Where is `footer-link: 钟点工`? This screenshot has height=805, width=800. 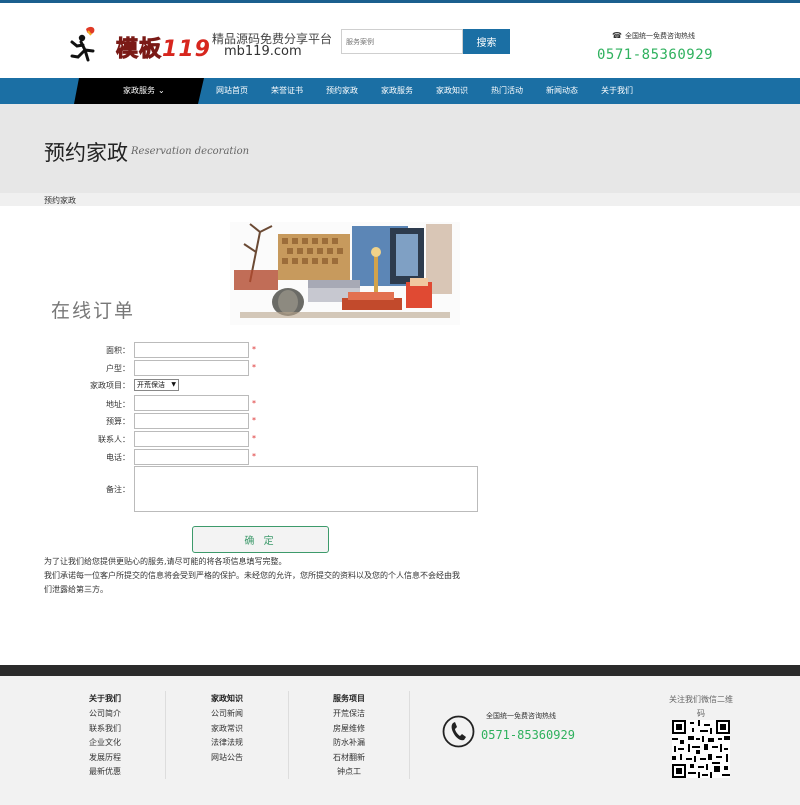 footer-link: 钟点工 is located at coordinates (349, 772).